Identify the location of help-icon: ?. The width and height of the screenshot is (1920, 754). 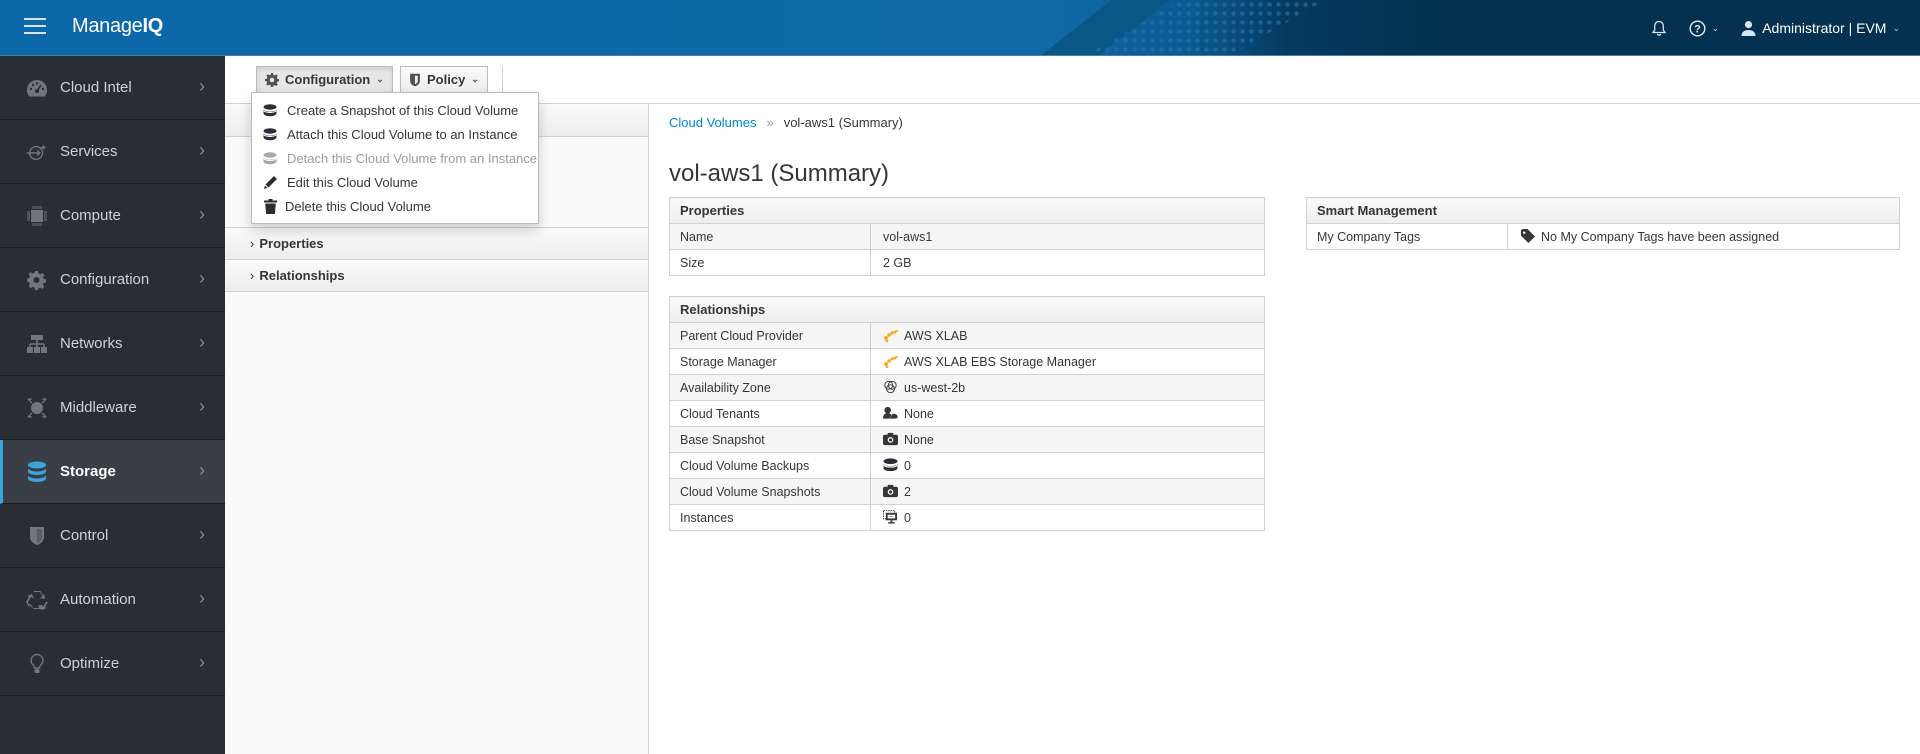
(1697, 28).